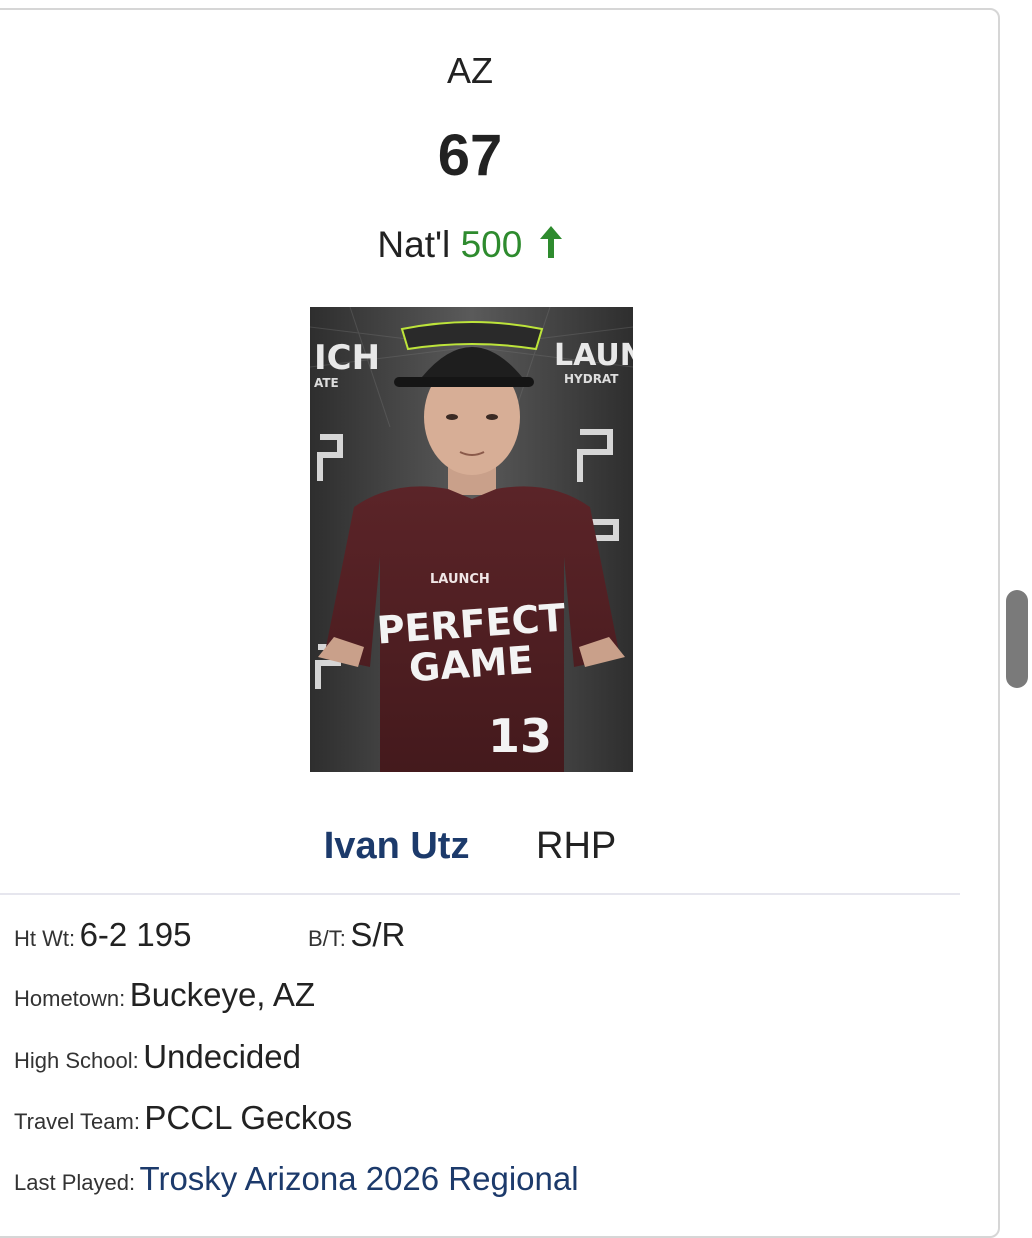 This screenshot has width=1032, height=1238. Describe the element at coordinates (593, 355) in the screenshot. I see `backdrop-text-right: LAUN` at that location.